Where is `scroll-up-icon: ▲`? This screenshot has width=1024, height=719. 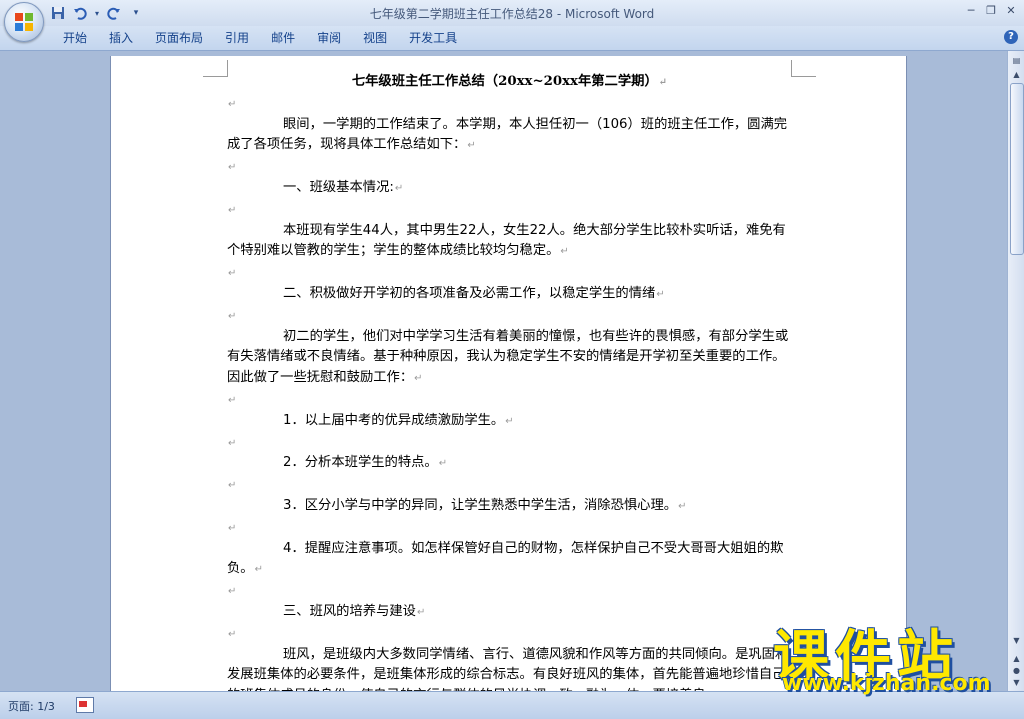 scroll-up-icon: ▲ is located at coordinates (1016, 74).